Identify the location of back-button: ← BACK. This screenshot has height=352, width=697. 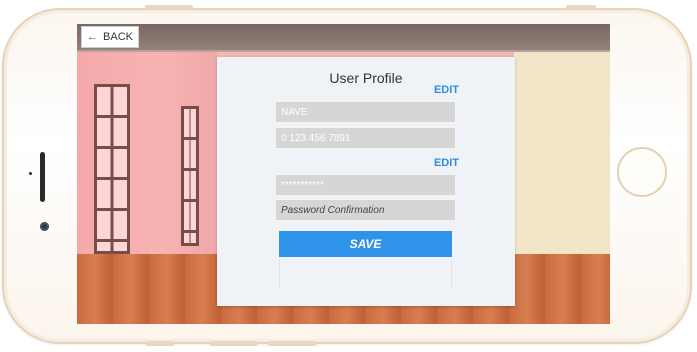
(110, 37).